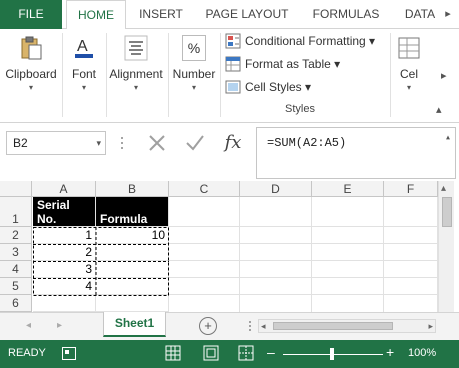 The height and width of the screenshot is (368, 459). Describe the element at coordinates (233, 87) in the screenshot. I see `cell-styles-icon` at that location.